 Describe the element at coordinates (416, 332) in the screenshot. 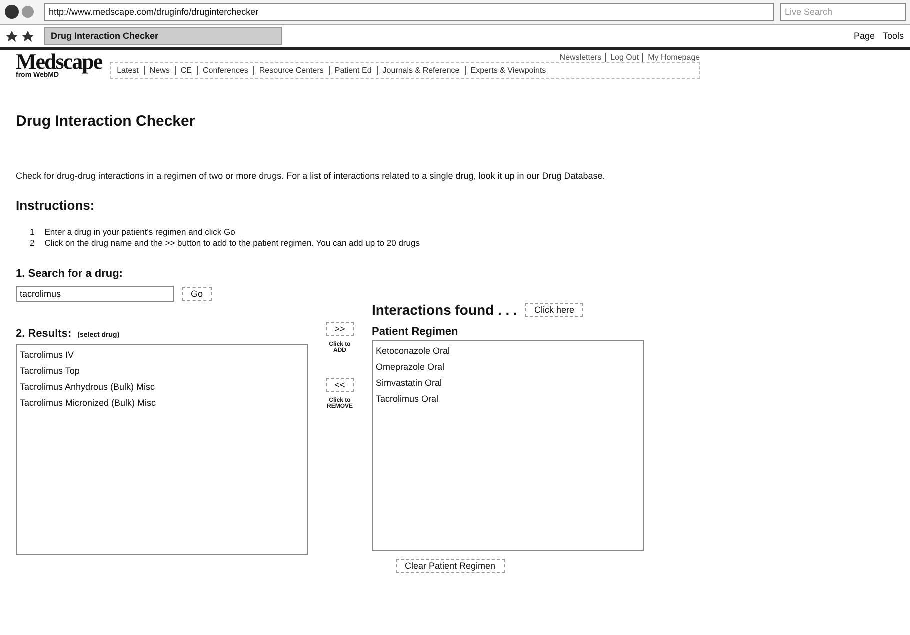

I see `regimen-label: Patient Regimen` at that location.